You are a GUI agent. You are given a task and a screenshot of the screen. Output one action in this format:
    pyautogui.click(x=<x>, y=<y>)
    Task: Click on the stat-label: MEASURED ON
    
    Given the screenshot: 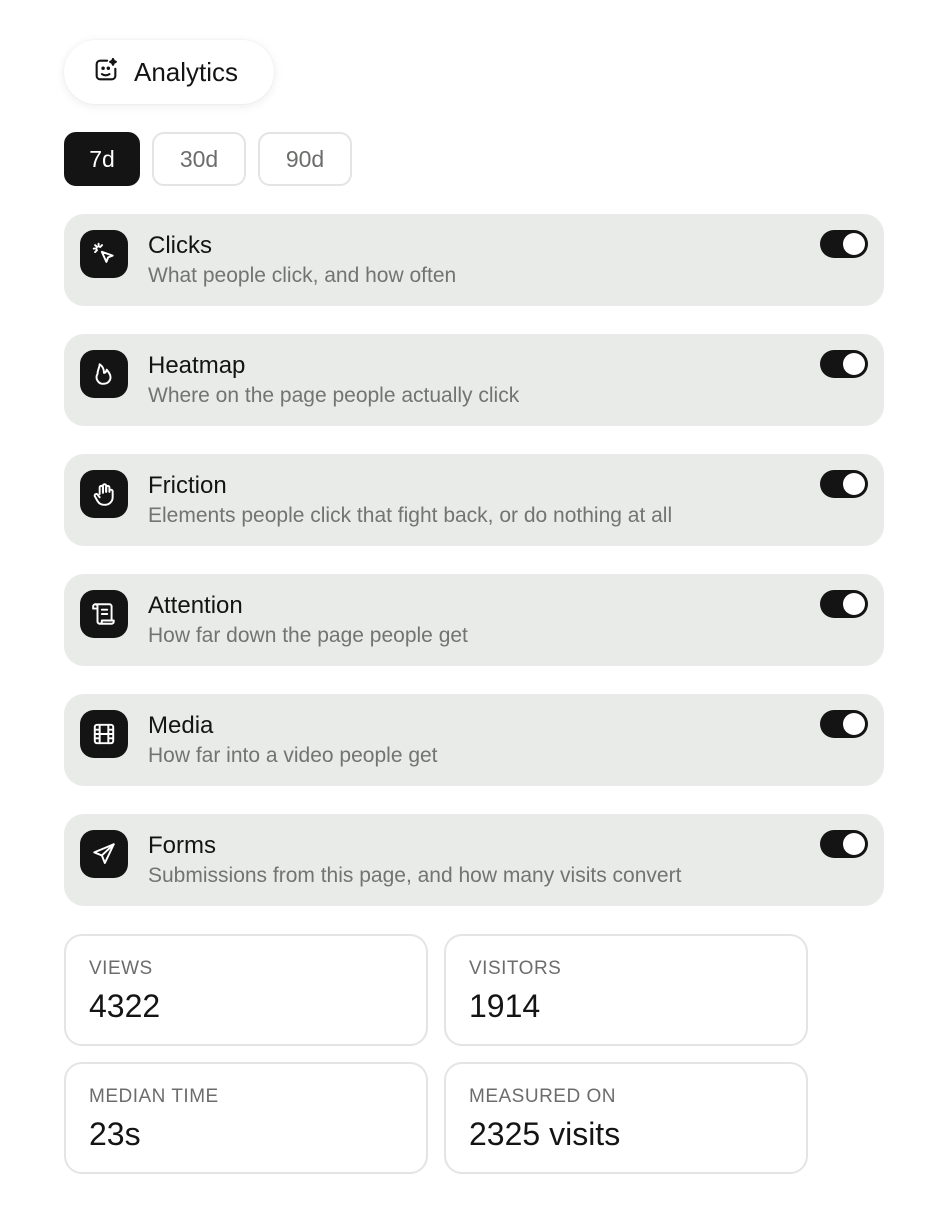 What is the action you would take?
    pyautogui.click(x=542, y=1096)
    